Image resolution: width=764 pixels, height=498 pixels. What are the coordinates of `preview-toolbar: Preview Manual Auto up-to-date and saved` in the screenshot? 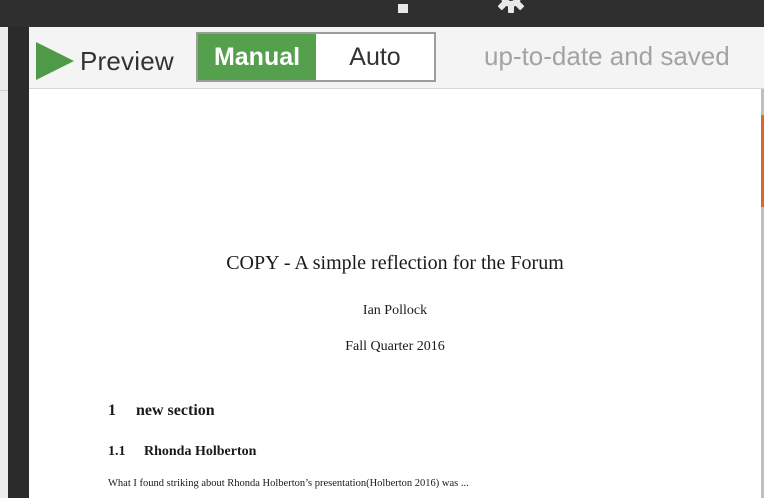 It's located at (396, 58).